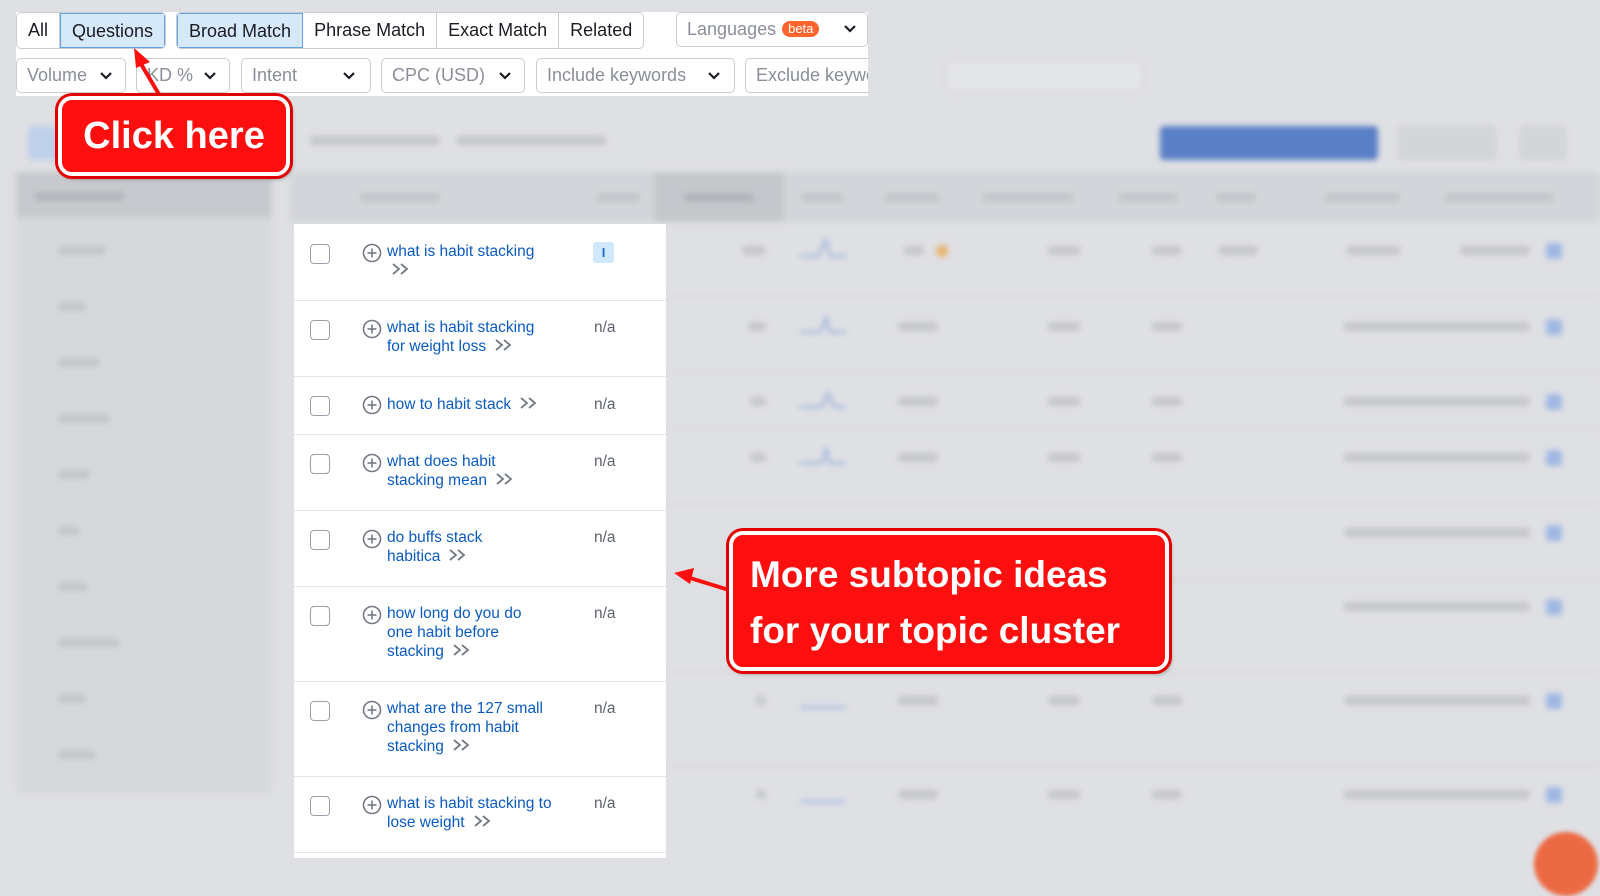 This screenshot has height=896, width=1600. What do you see at coordinates (113, 30) in the screenshot?
I see `tab-questions: Questions` at bounding box center [113, 30].